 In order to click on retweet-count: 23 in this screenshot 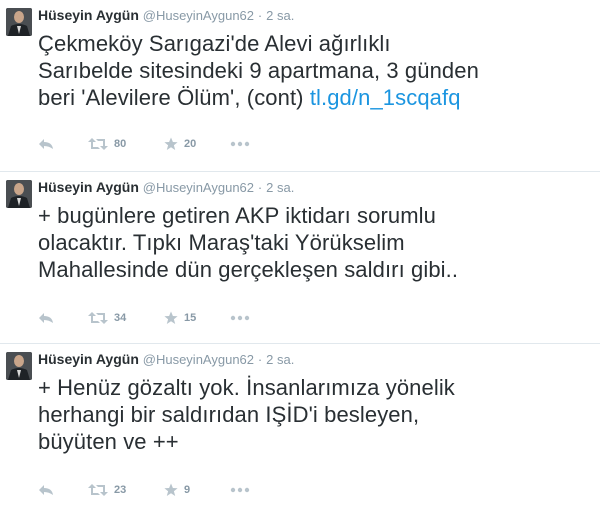, I will do `click(120, 490)`.